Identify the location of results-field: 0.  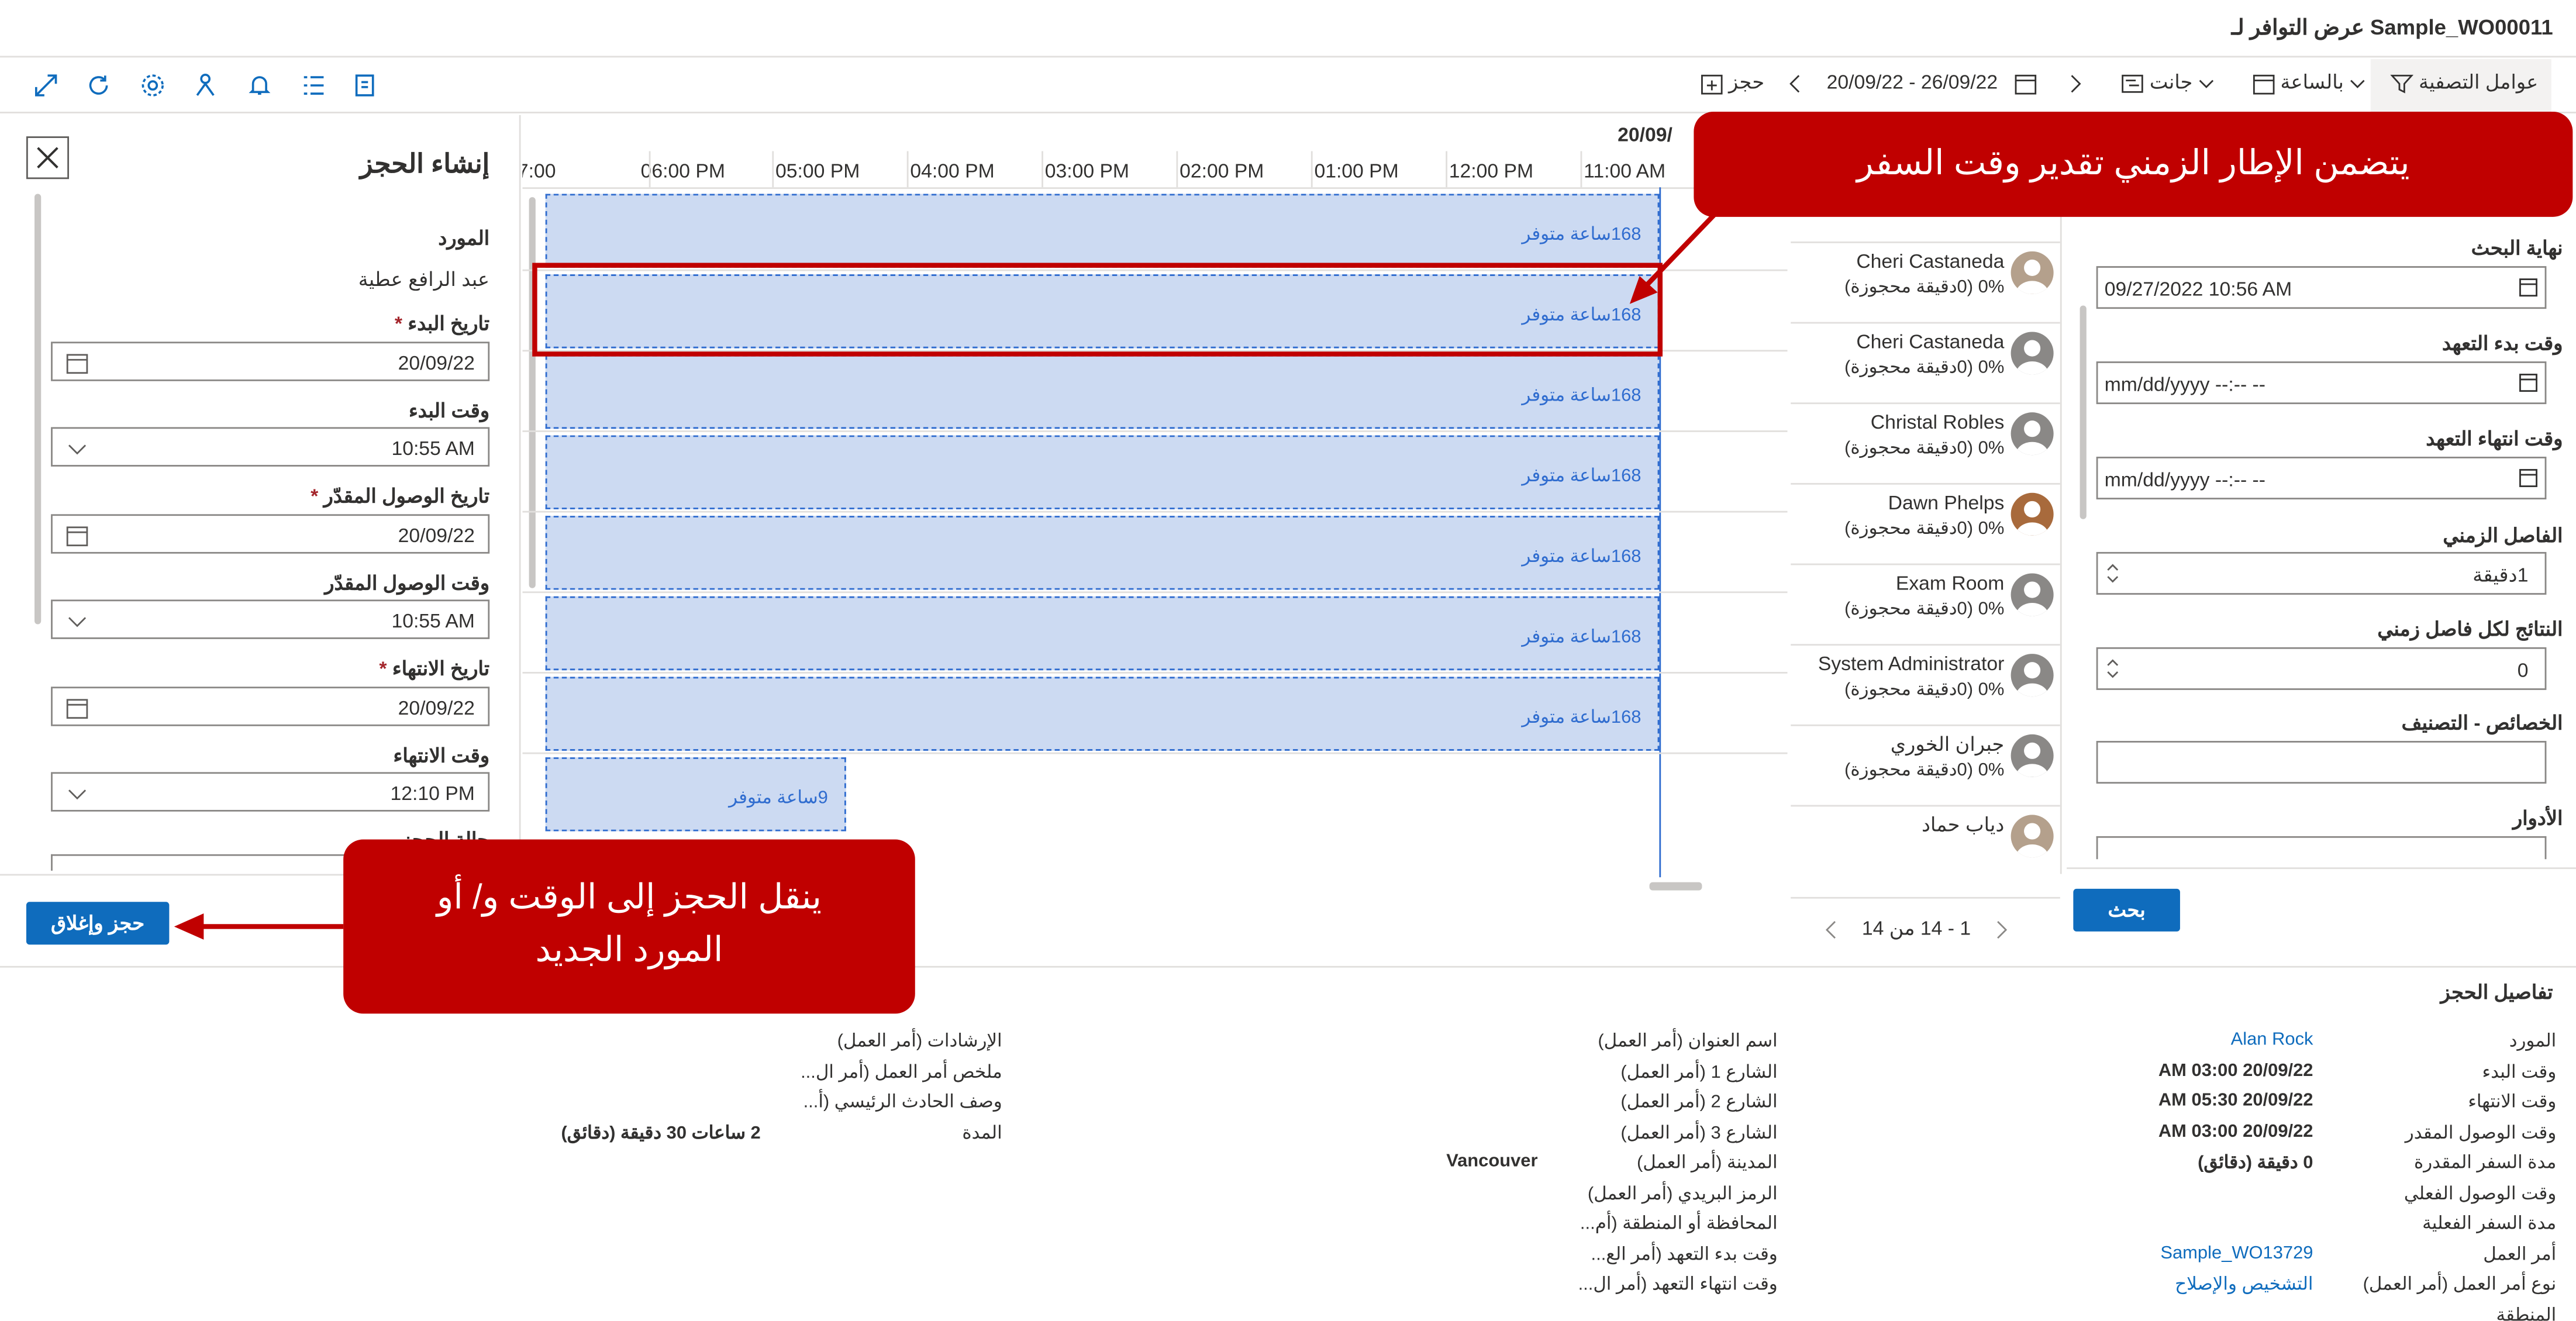
(2321, 668).